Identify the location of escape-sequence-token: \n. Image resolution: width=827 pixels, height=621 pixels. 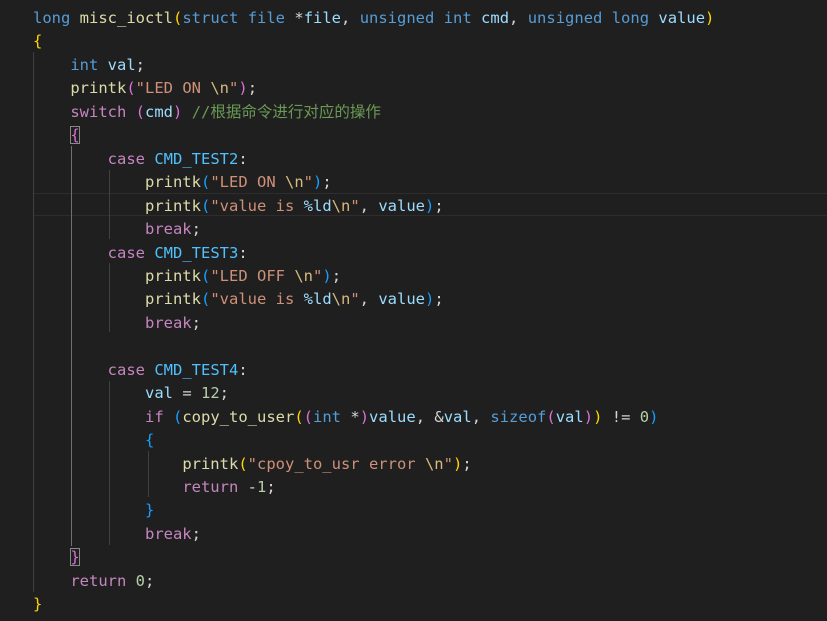
(341, 299).